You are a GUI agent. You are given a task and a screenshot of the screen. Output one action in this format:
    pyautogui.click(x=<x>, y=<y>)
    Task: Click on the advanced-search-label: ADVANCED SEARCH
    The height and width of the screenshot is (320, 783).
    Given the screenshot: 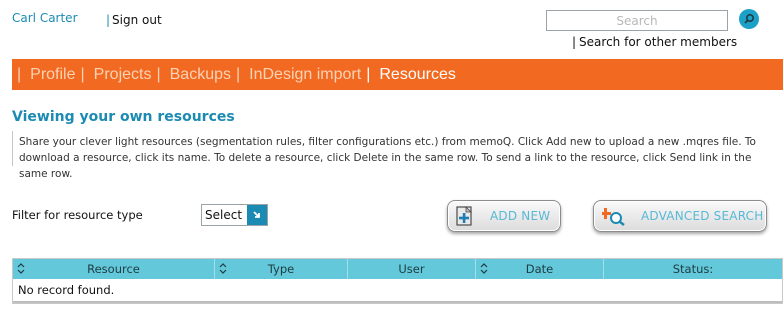 What is the action you would take?
    pyautogui.click(x=702, y=216)
    